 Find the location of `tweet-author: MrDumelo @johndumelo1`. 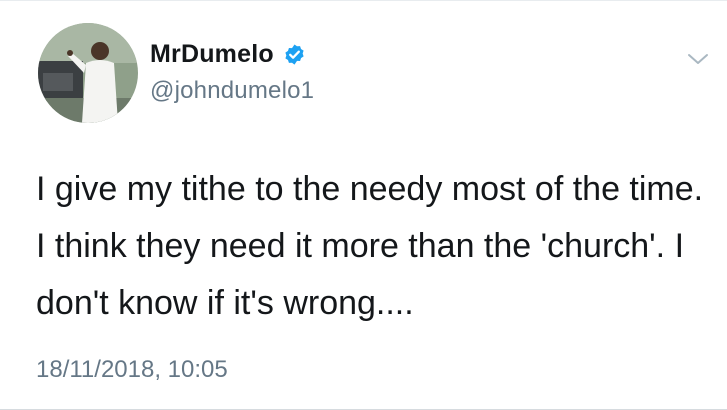

tweet-author: MrDumelo @johndumelo1 is located at coordinates (232, 71).